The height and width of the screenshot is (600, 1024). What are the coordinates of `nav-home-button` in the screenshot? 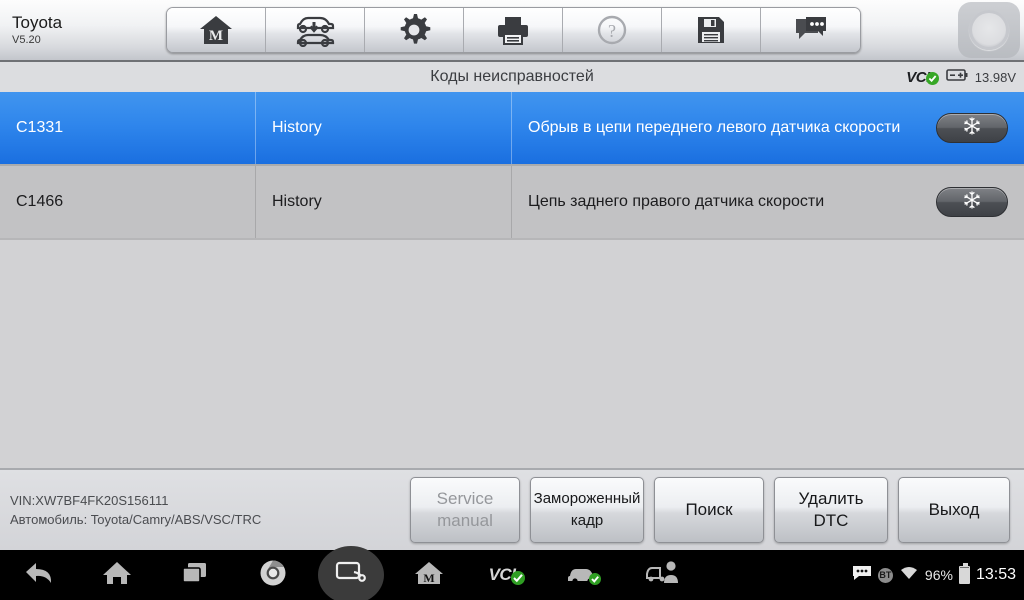 It's located at (117, 575).